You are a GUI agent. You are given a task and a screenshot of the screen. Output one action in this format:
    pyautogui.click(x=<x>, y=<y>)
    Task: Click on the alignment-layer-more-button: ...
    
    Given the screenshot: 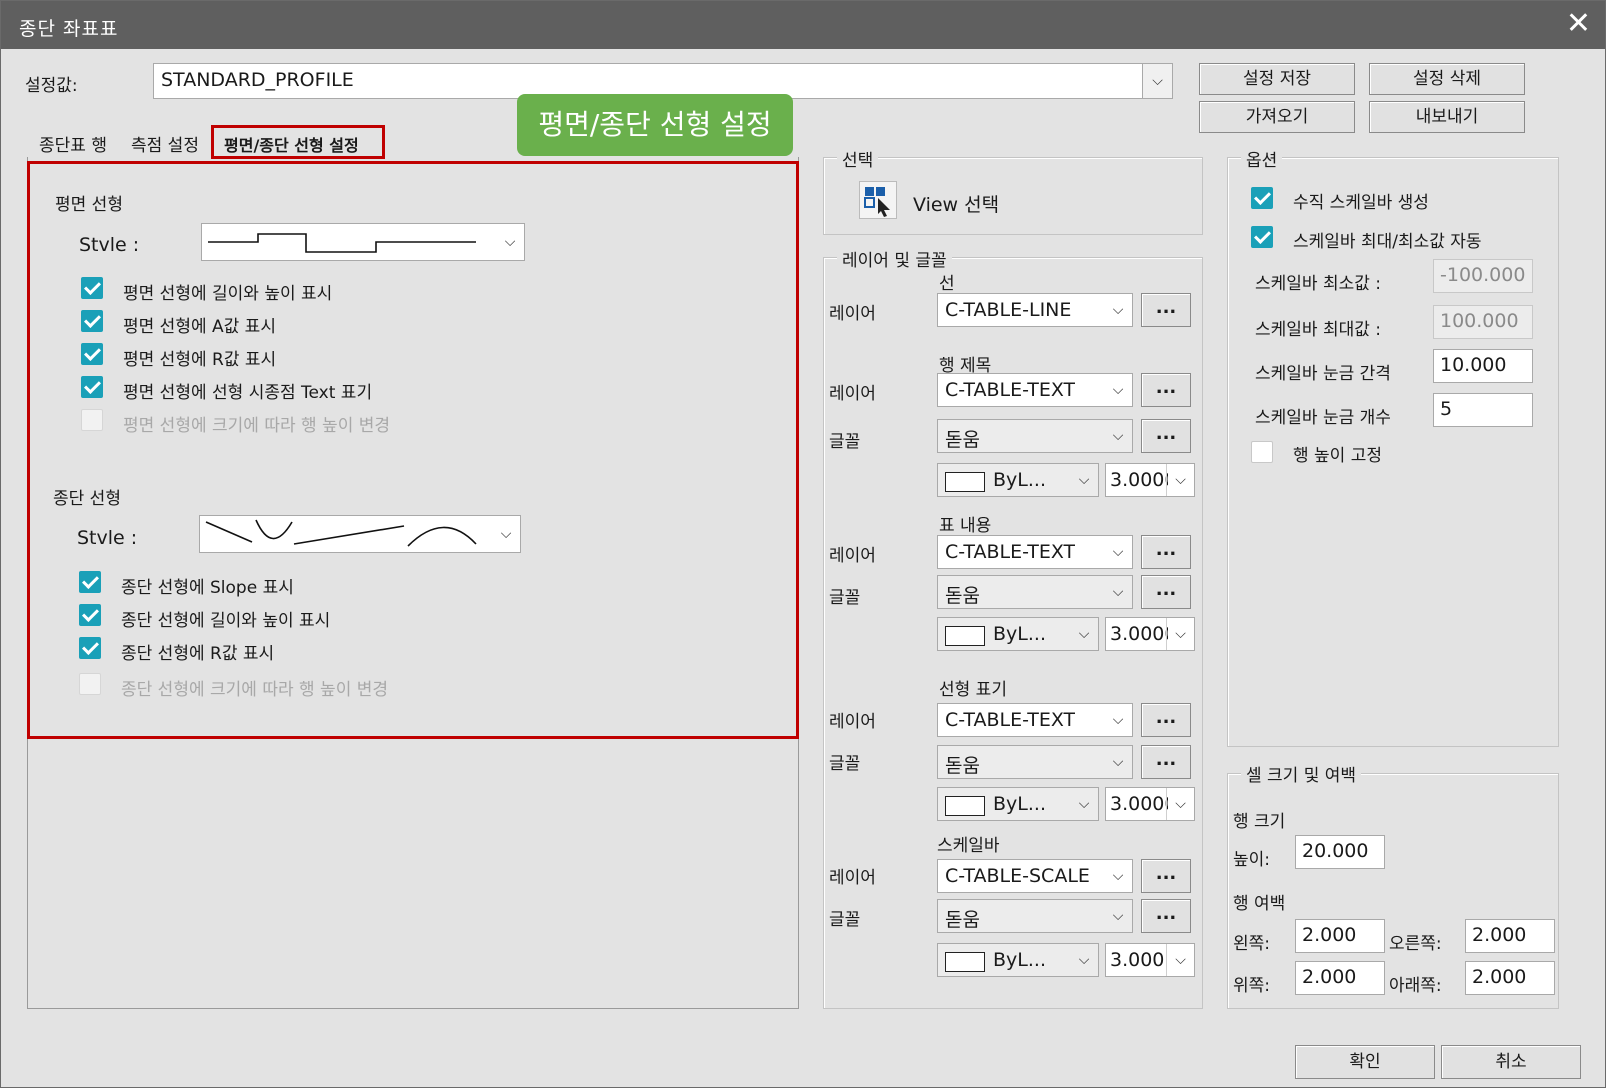 What is the action you would take?
    pyautogui.click(x=1166, y=720)
    